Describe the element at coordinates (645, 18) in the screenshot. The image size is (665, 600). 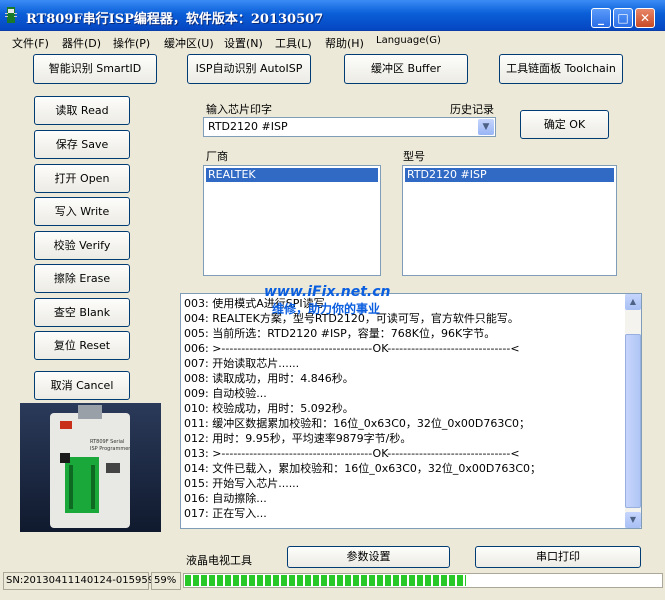
I see `close-icon: ✕` at that location.